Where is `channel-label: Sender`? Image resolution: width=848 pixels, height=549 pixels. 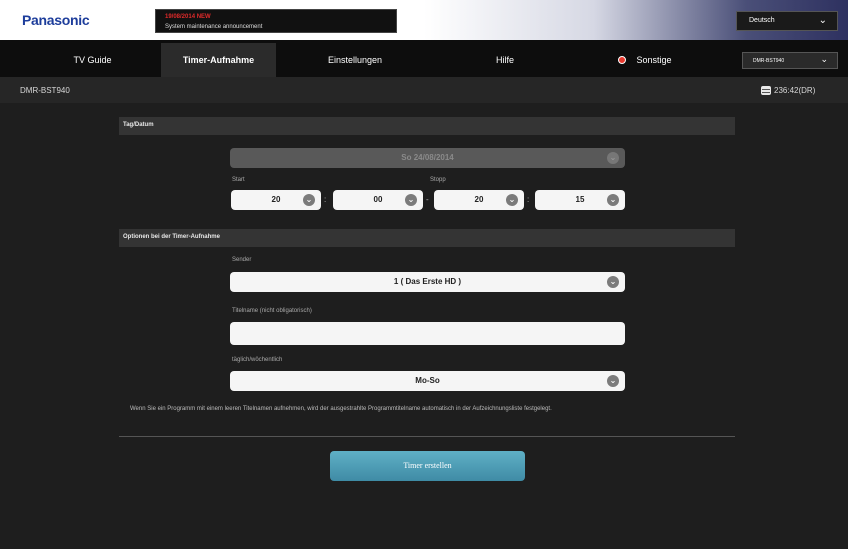 channel-label: Sender is located at coordinates (242, 260).